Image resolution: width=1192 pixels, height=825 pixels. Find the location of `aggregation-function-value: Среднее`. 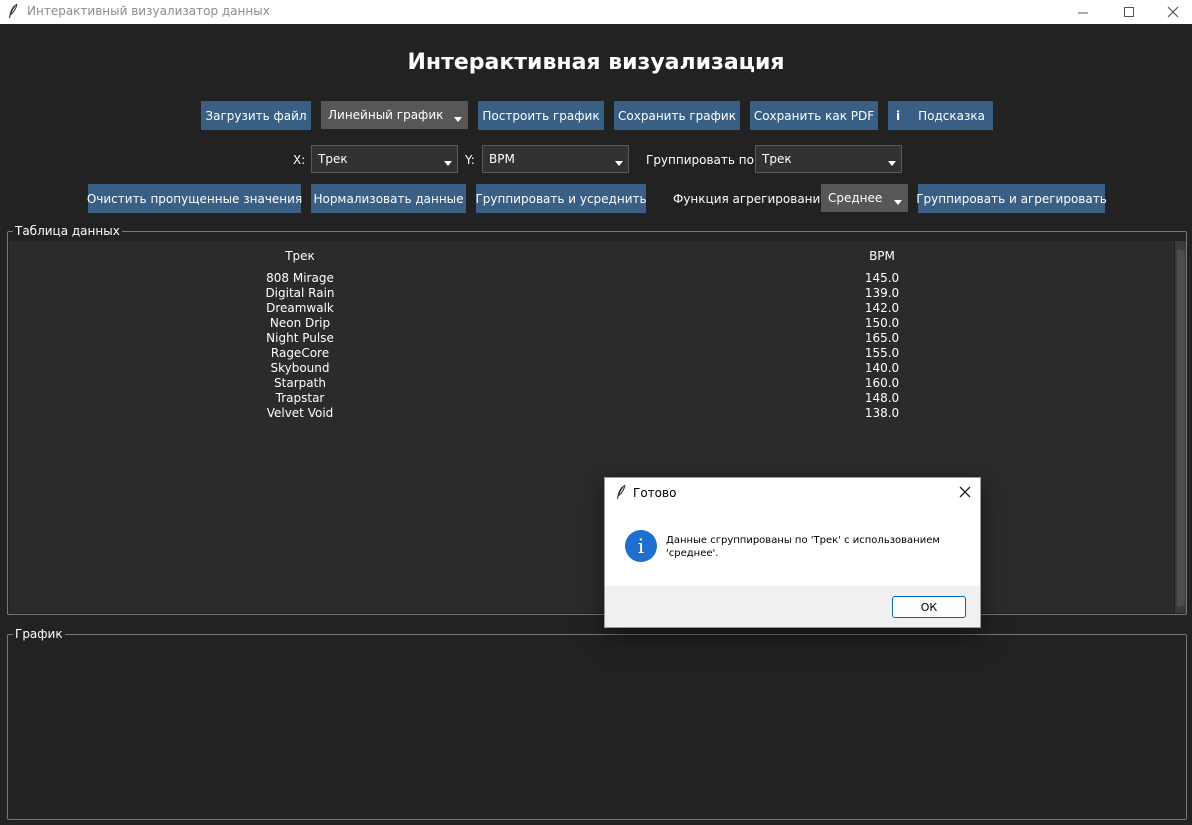

aggregation-function-value: Среднее is located at coordinates (855, 198).